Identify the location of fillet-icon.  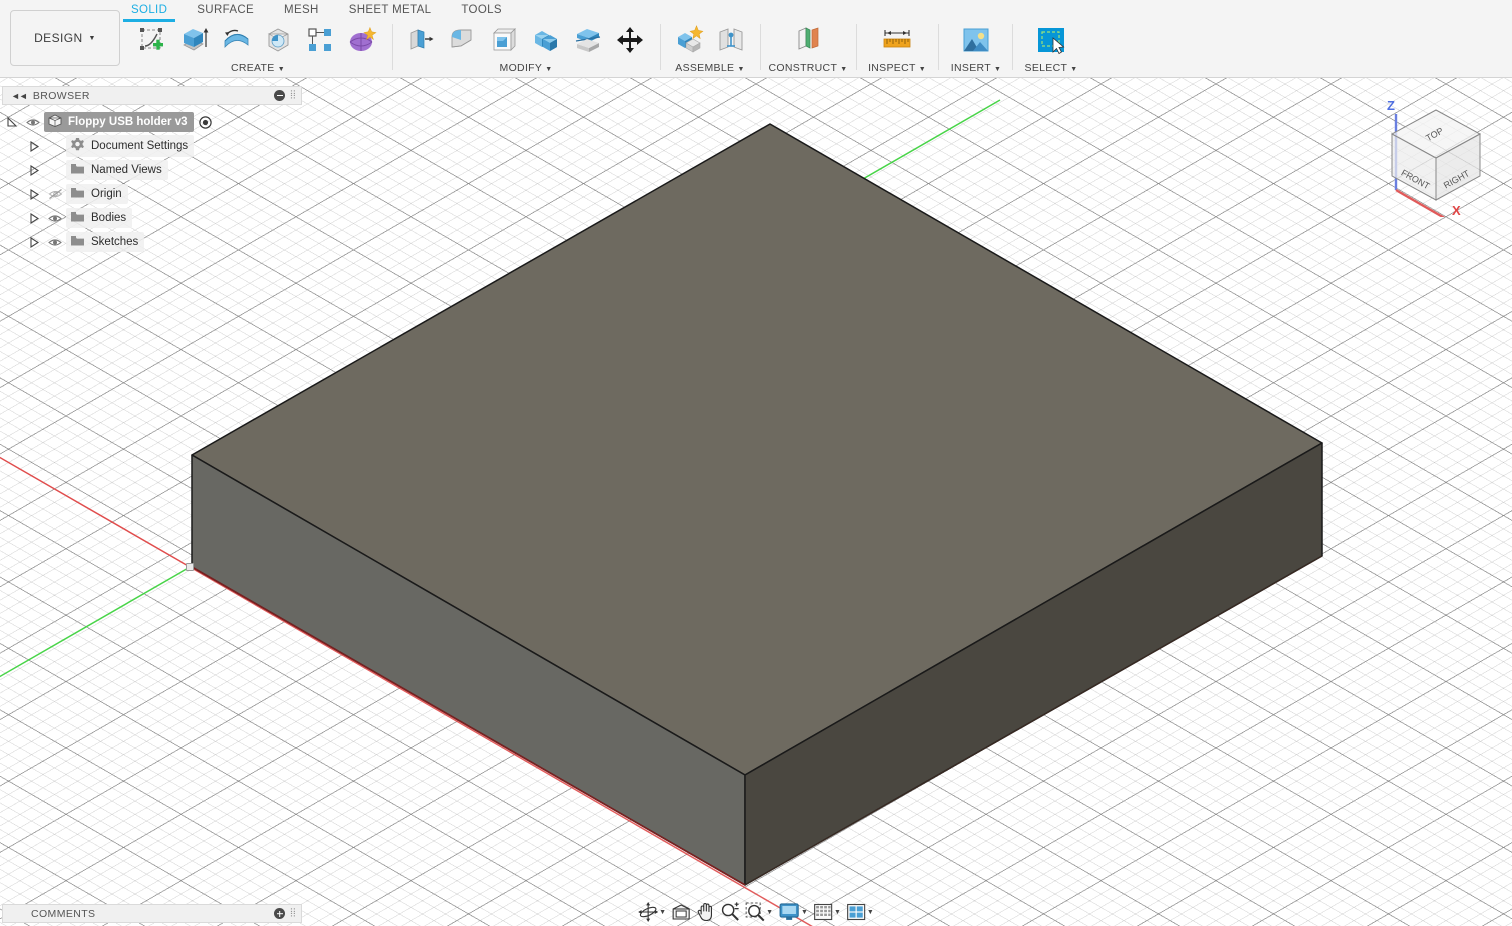
(462, 40).